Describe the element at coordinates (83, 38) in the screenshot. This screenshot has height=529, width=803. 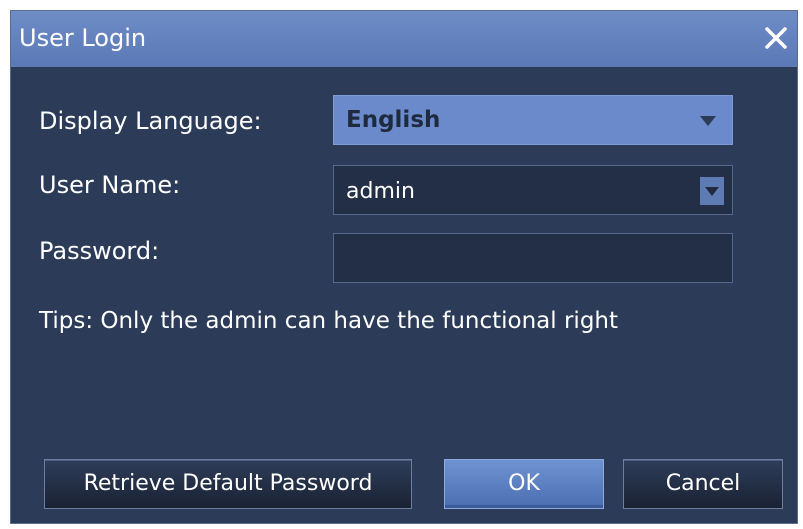
I see `dialog-title: User Login` at that location.